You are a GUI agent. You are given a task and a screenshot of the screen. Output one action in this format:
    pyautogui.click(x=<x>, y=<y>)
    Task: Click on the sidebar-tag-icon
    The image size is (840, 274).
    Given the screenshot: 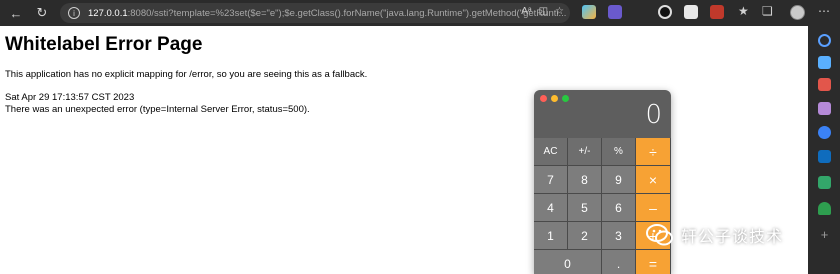 What is the action you would take?
    pyautogui.click(x=824, y=62)
    